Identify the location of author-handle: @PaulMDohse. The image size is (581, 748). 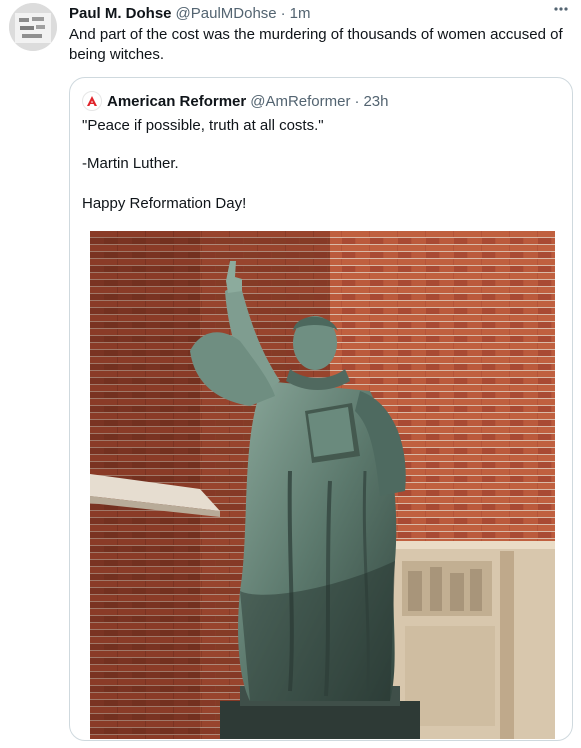
(226, 13).